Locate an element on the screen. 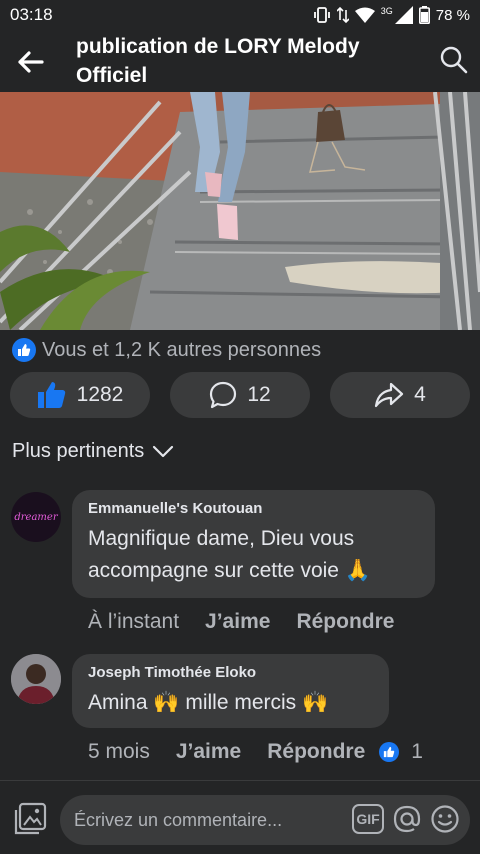  like-reaction-icon is located at coordinates (24, 350).